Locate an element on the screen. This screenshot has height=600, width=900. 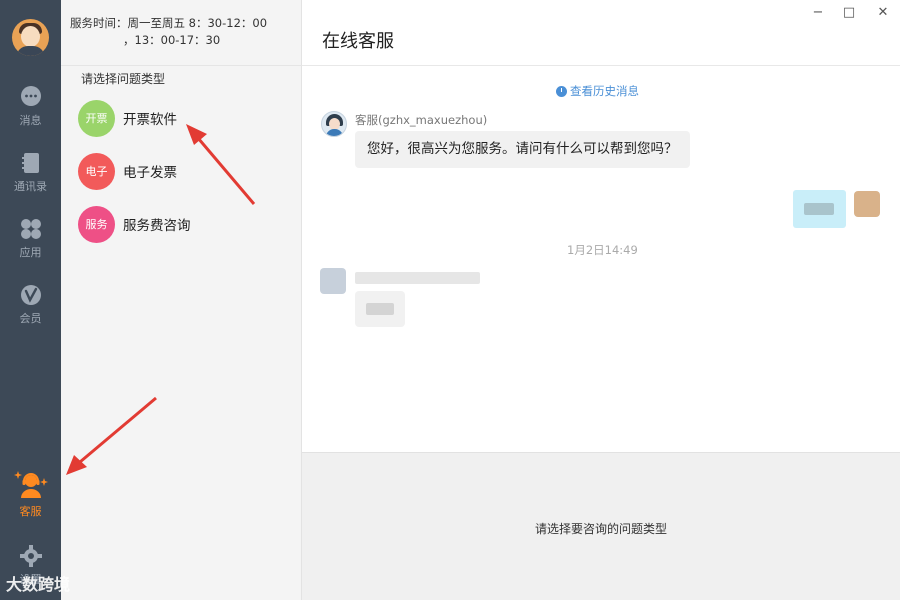
maximize-button: □ is located at coordinates (849, 13).